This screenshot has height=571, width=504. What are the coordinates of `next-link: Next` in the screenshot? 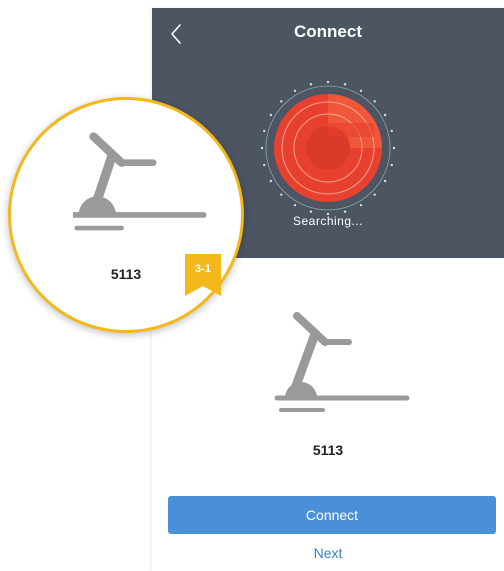 It's located at (328, 553).